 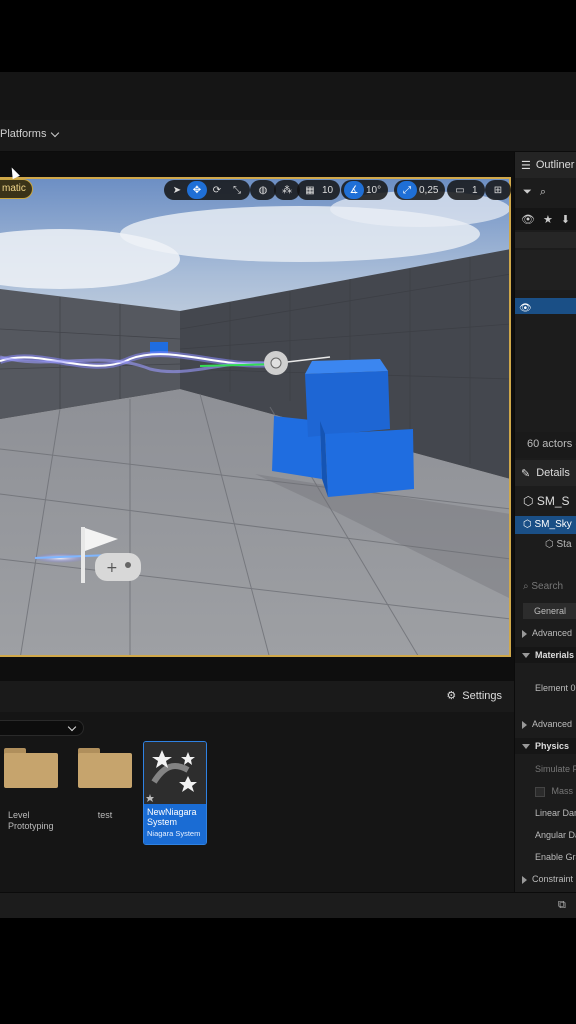 I want to click on platforms-menu: Platforms, so click(x=30, y=134).